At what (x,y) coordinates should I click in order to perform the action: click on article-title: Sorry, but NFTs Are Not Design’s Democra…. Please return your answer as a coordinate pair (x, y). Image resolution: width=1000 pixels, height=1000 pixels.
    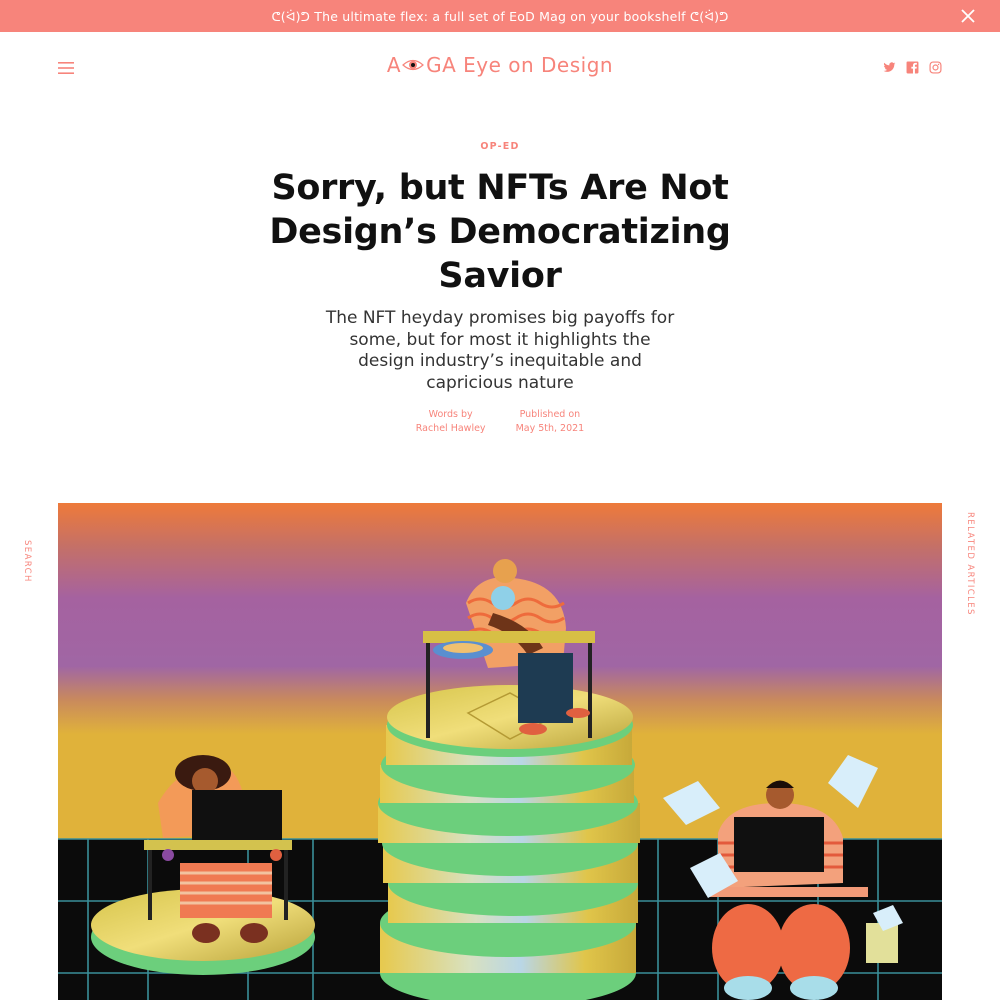
    Looking at the image, I should click on (500, 232).